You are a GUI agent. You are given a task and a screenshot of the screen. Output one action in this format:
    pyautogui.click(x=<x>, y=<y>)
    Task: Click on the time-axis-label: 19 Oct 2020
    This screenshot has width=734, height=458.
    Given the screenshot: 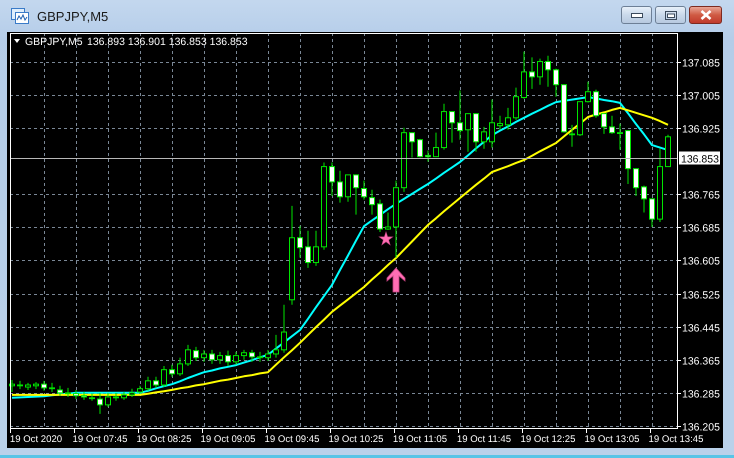 What is the action you would take?
    pyautogui.click(x=36, y=439)
    